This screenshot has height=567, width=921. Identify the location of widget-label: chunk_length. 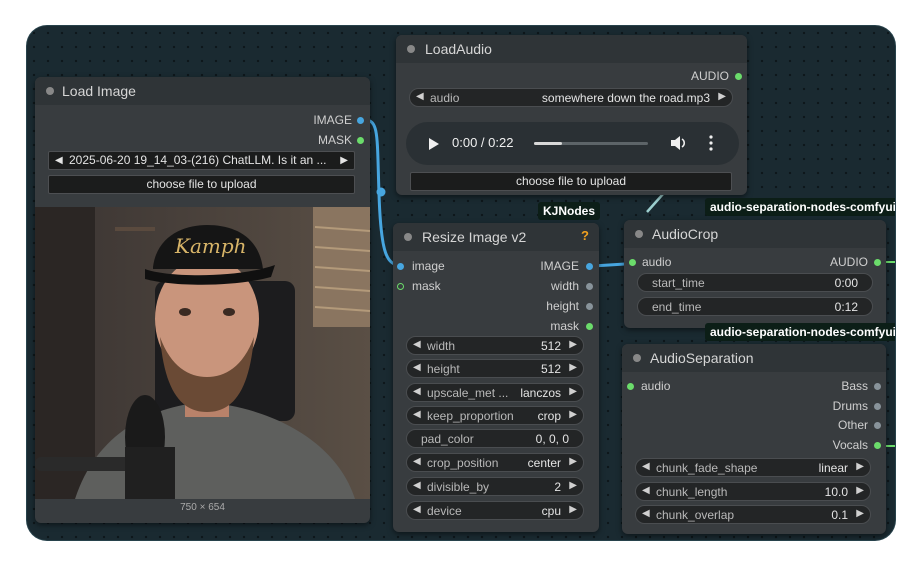
(692, 492).